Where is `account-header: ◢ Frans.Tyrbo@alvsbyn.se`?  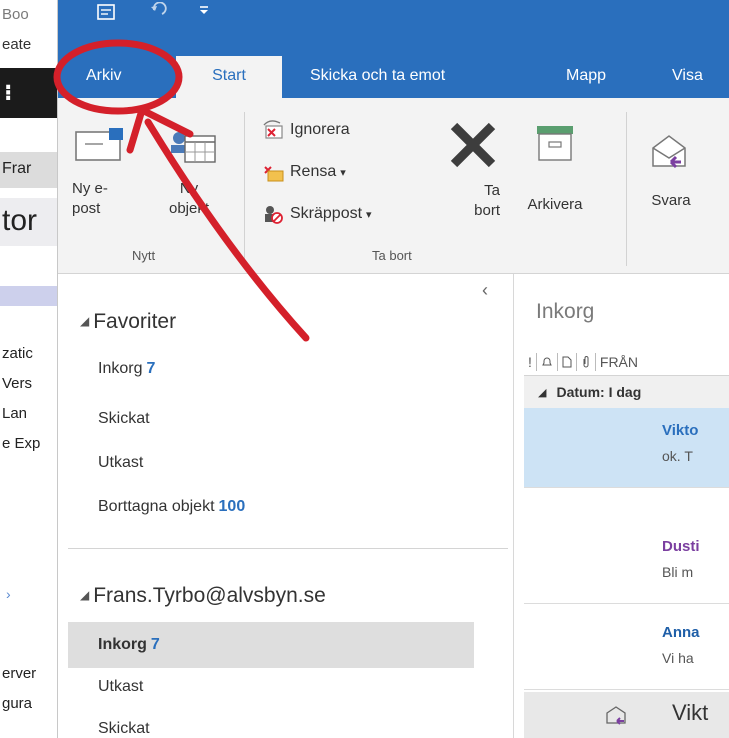 account-header: ◢ Frans.Tyrbo@alvsbyn.se is located at coordinates (203, 596).